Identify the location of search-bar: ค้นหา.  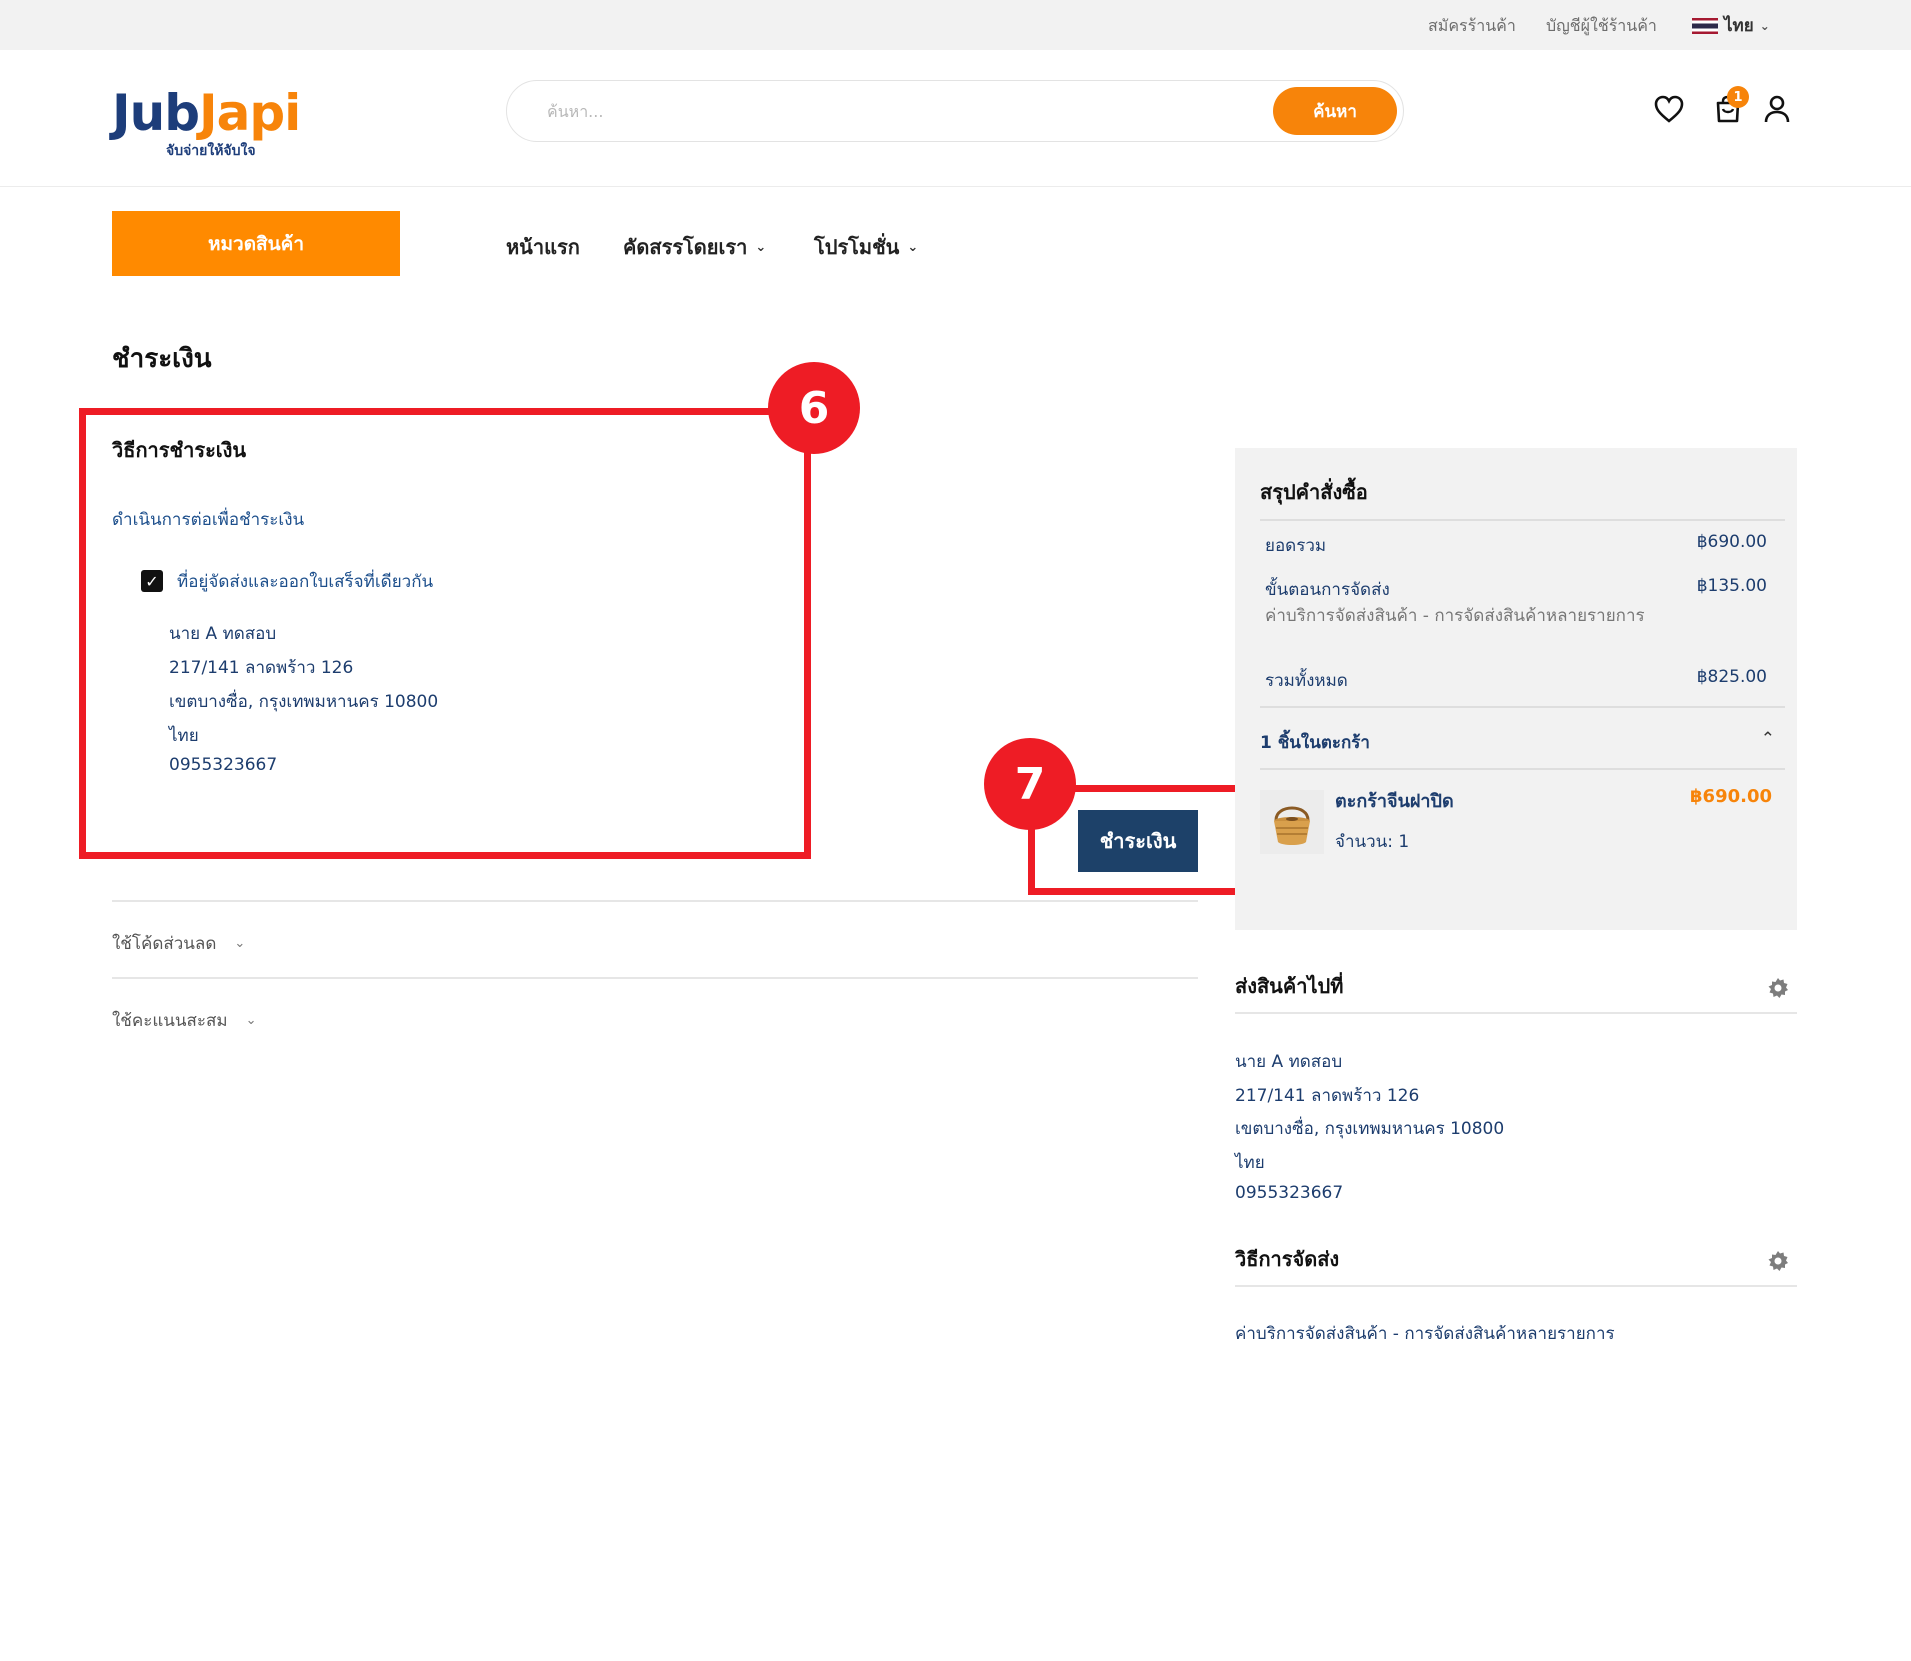
(955, 111).